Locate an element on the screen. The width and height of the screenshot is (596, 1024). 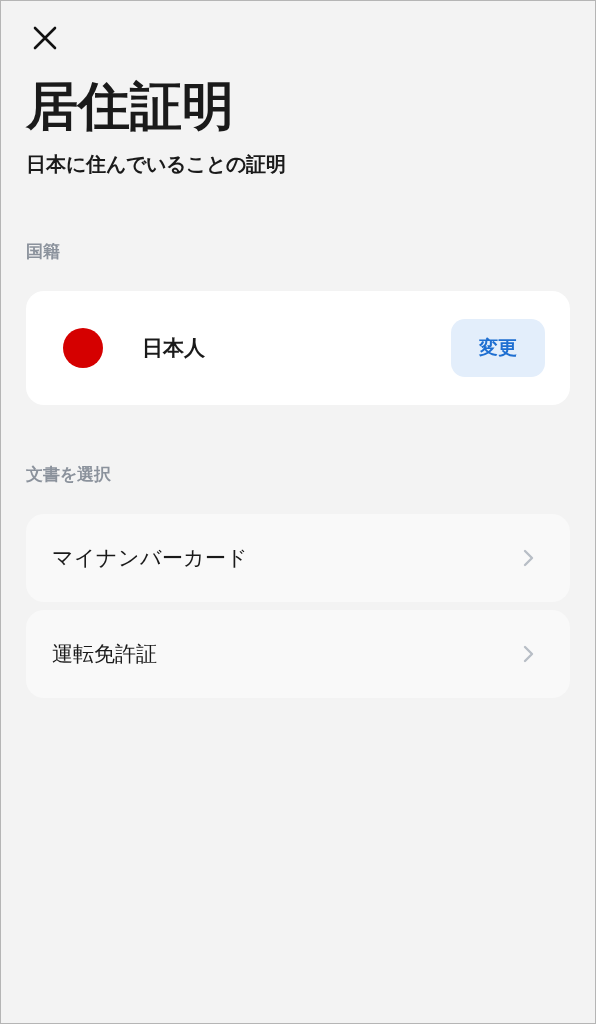
change-button: 変更 is located at coordinates (498, 348).